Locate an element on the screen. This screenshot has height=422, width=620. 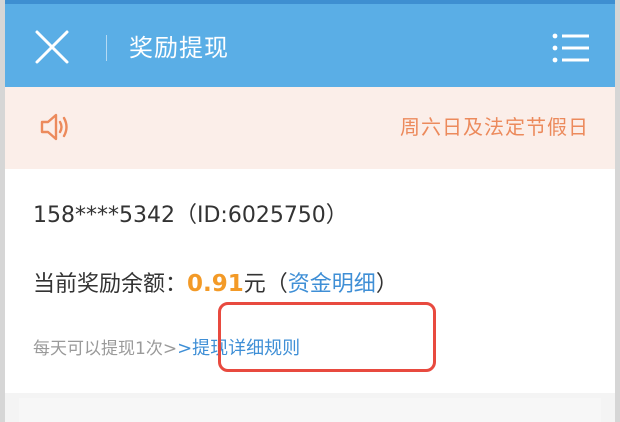
notice-text: 周六日及法定节假日 is located at coordinates (494, 127).